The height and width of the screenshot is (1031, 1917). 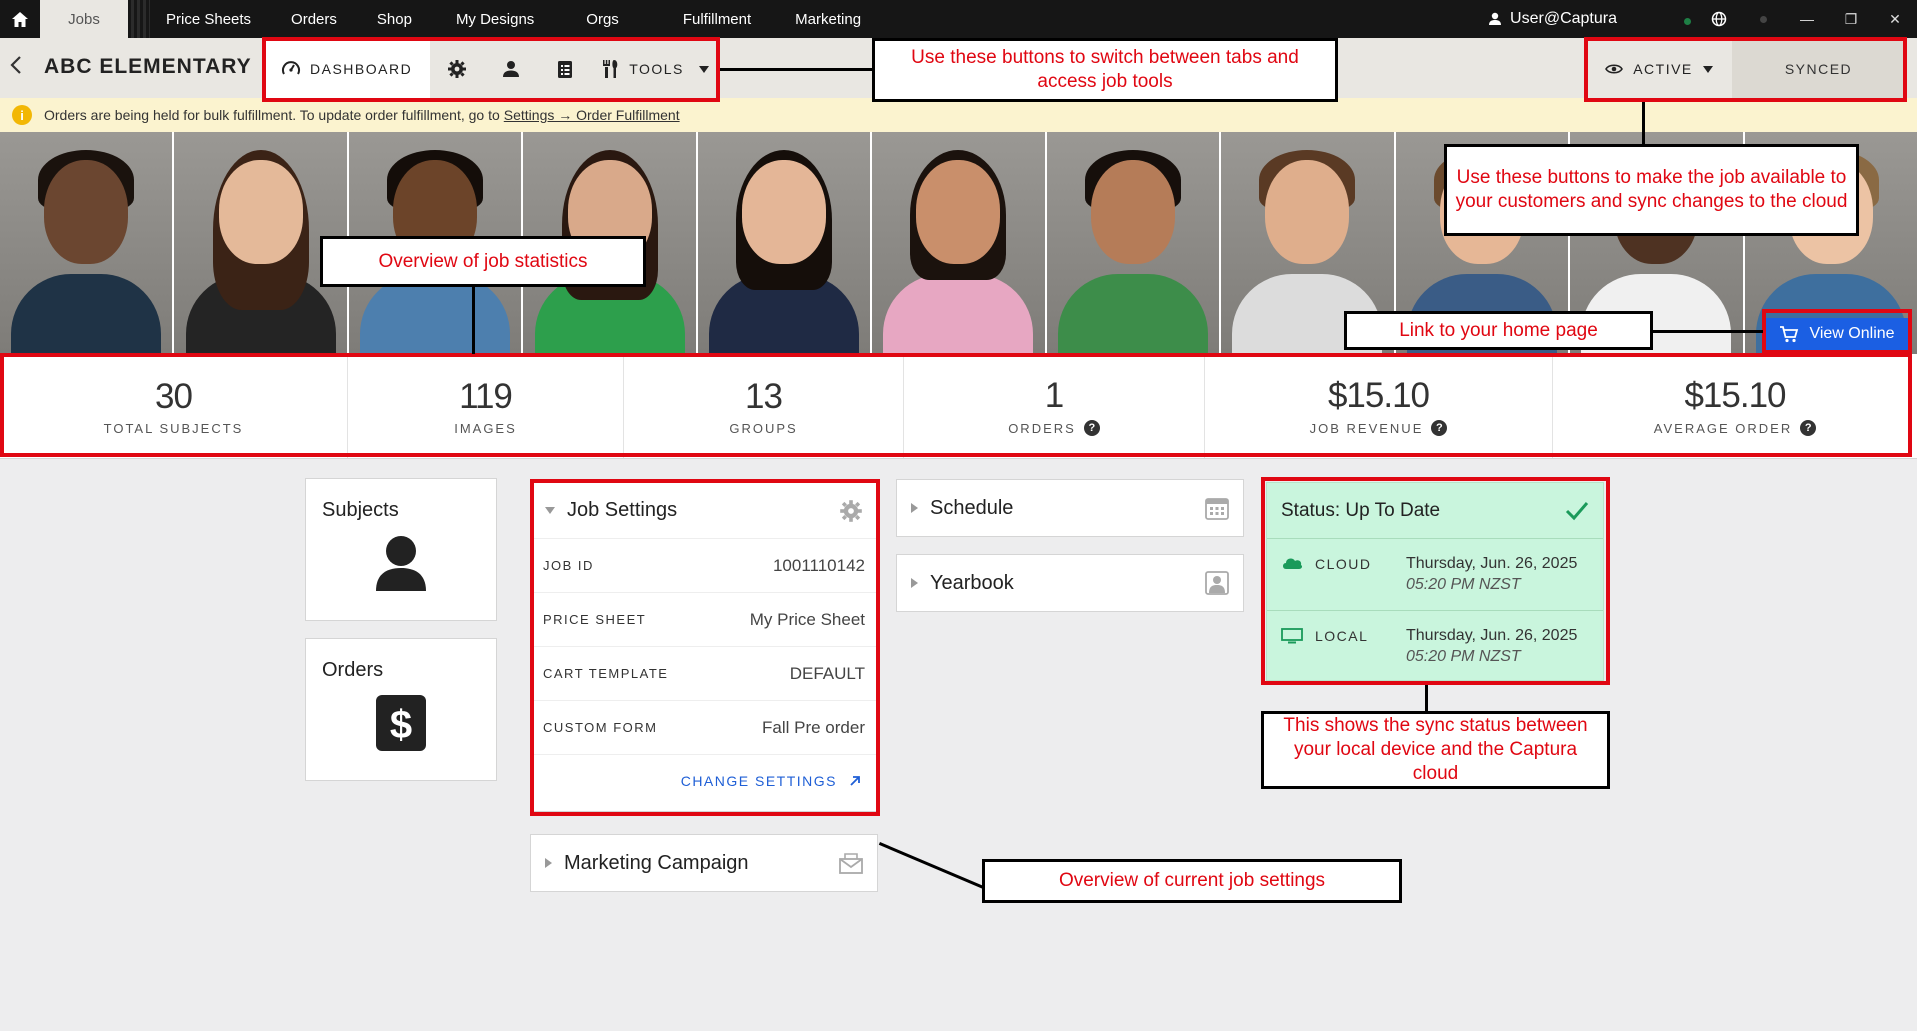 What do you see at coordinates (1042, 428) in the screenshot?
I see `stat-label-text: ORDERS` at bounding box center [1042, 428].